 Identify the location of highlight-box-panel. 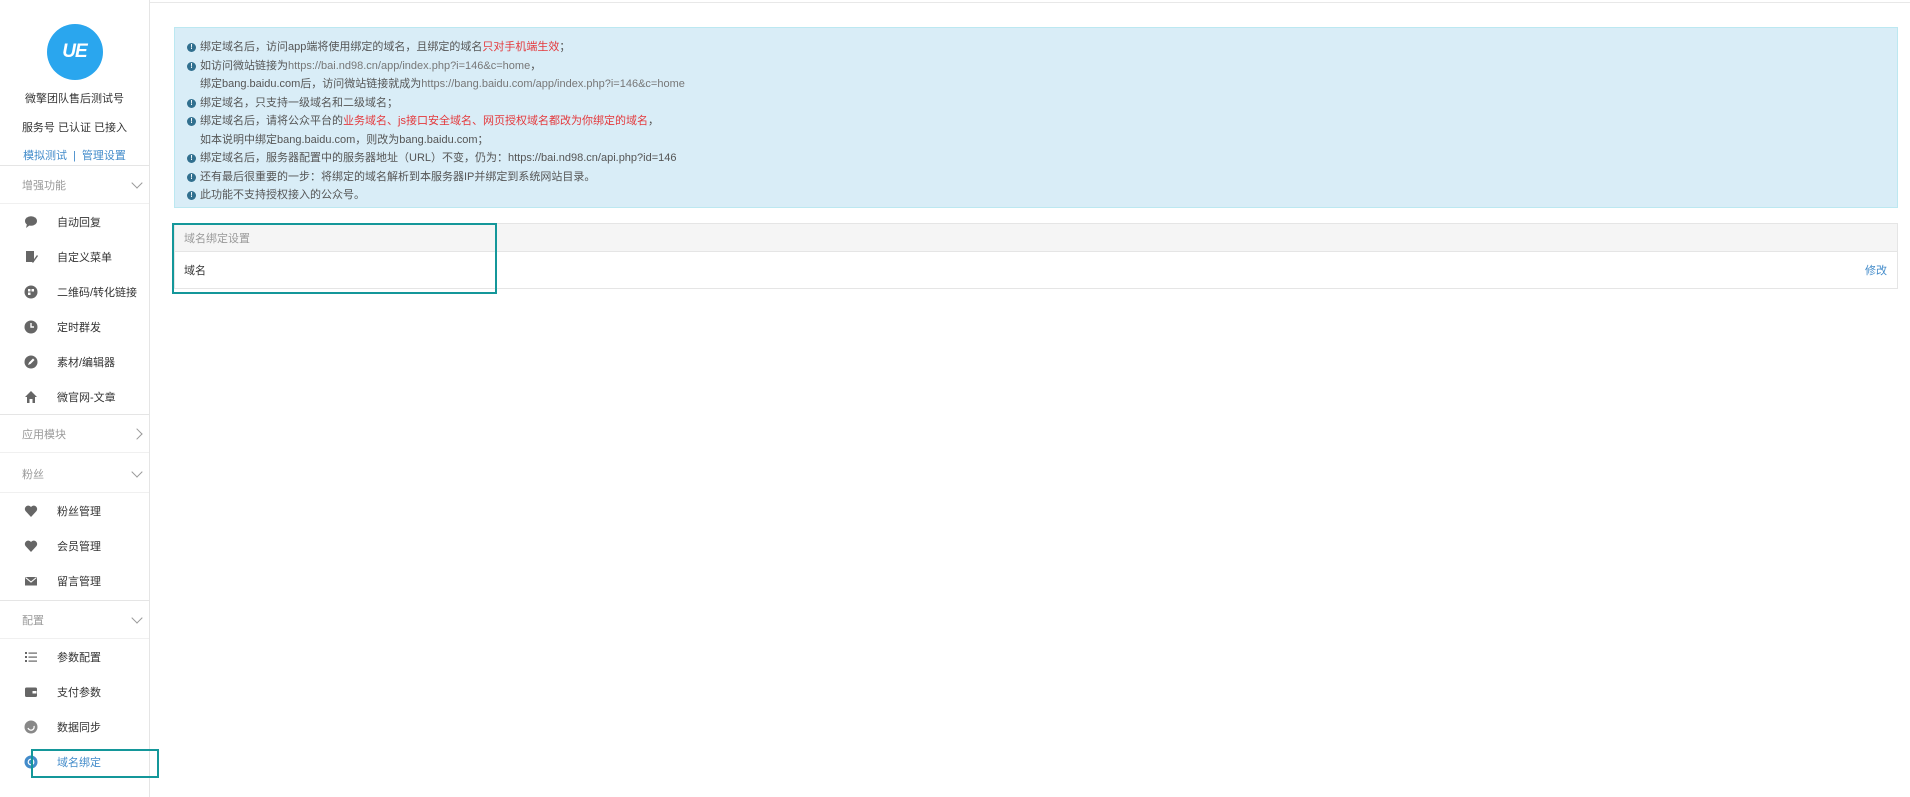
(334, 258).